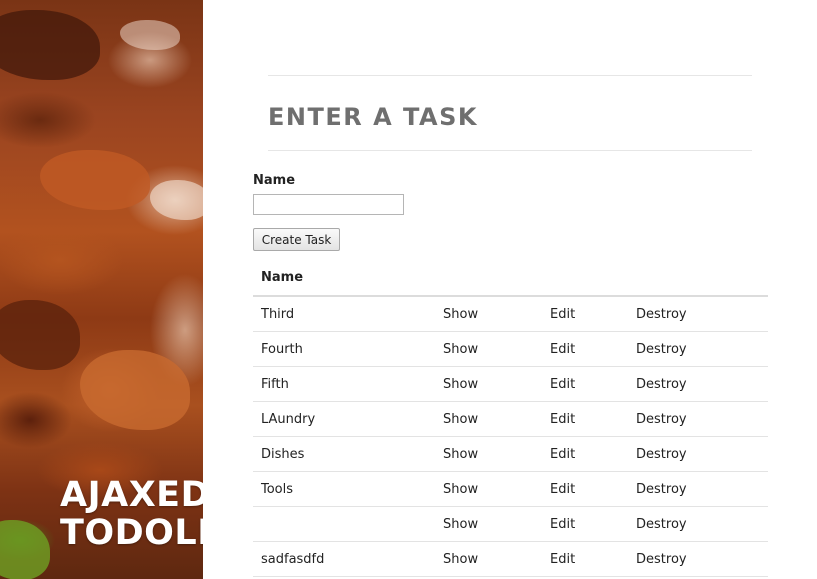  What do you see at coordinates (496, 278) in the screenshot?
I see `column-header-show` at bounding box center [496, 278].